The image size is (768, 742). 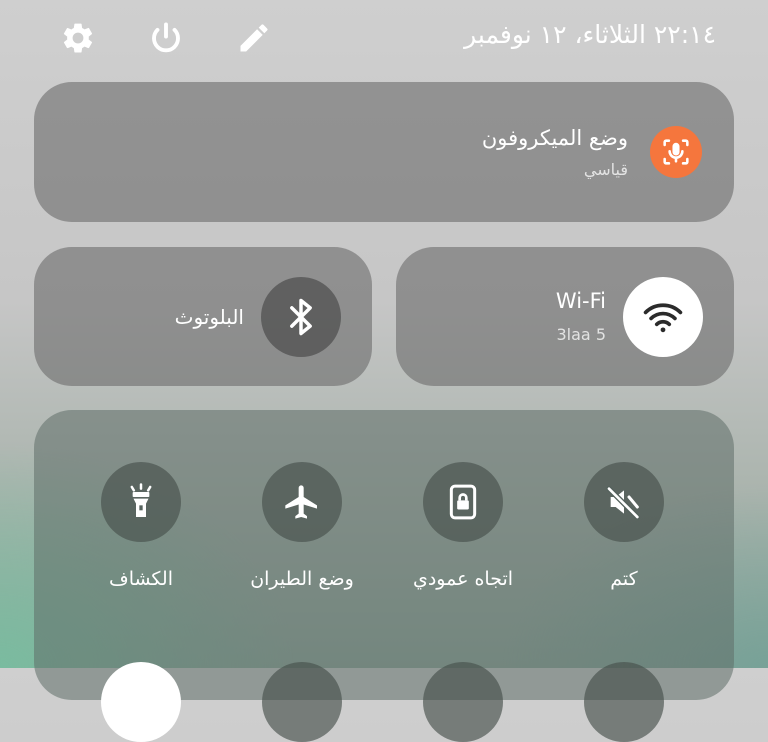 I want to click on portrait-lock-label: اتجاه عمودي, so click(x=463, y=579).